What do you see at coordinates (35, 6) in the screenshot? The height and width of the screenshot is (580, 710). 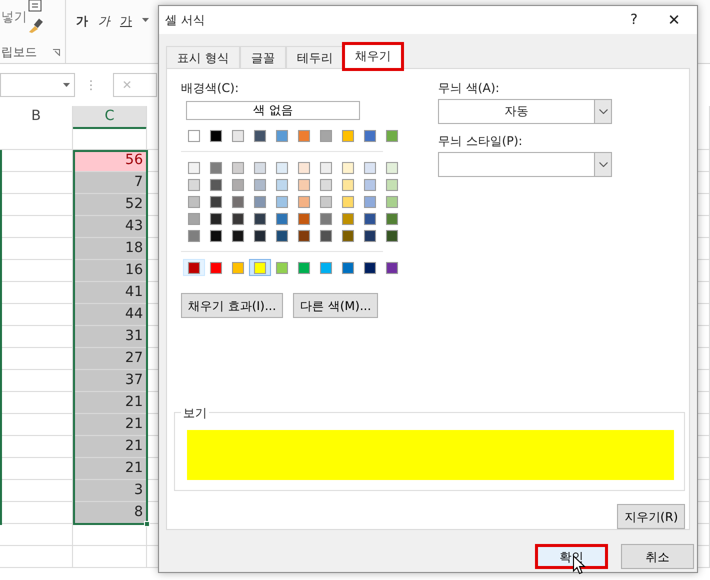 I see `clipboard-icon` at bounding box center [35, 6].